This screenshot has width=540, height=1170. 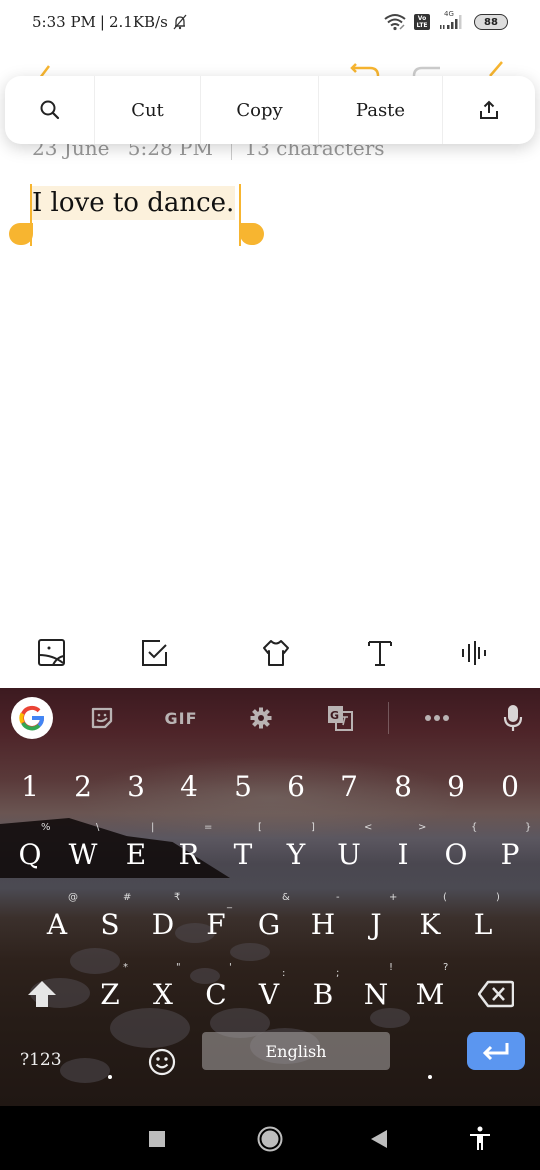 I want to click on key-8: 8, so click(x=403, y=786).